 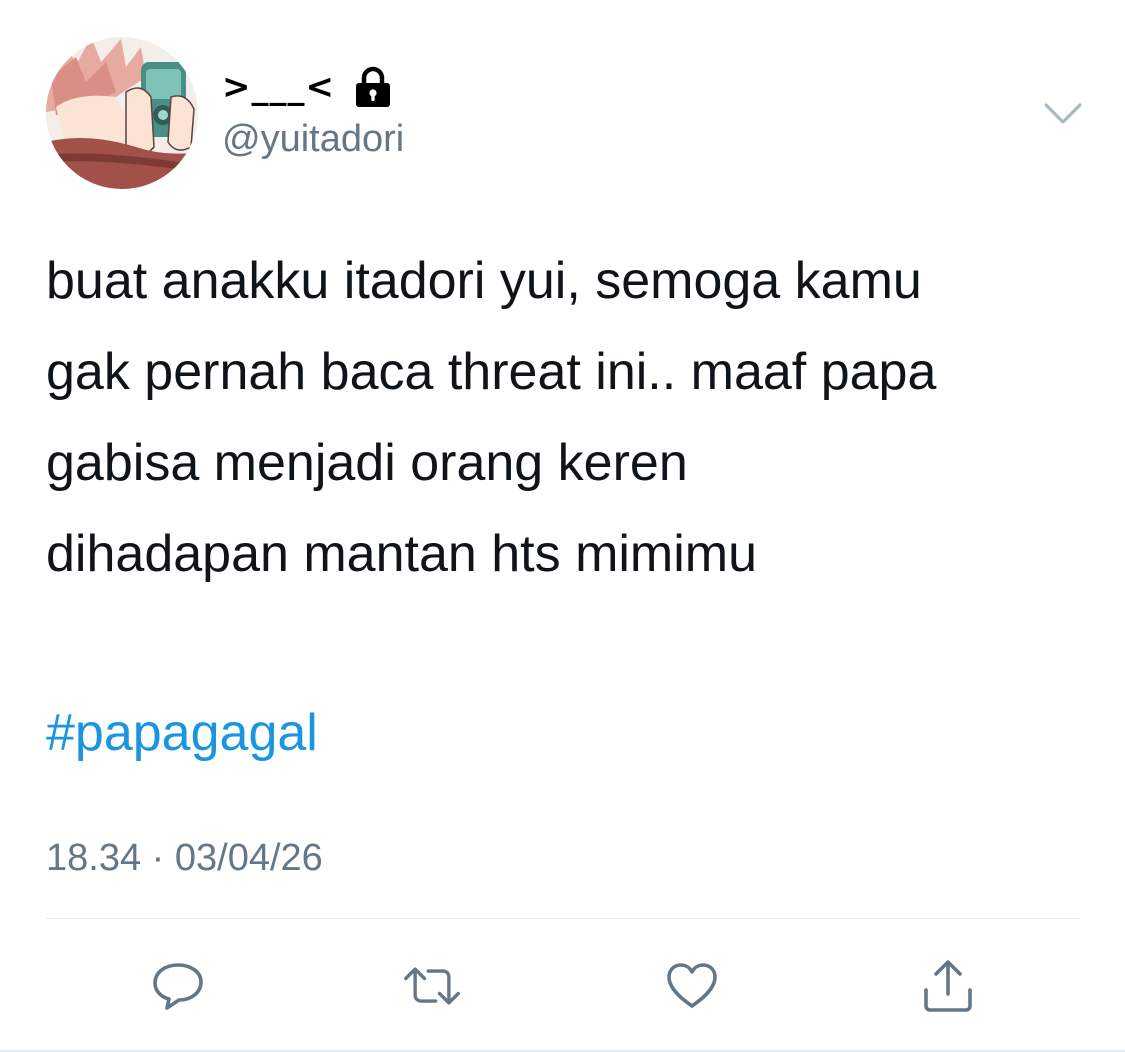 I want to click on reply-button, so click(x=178, y=986).